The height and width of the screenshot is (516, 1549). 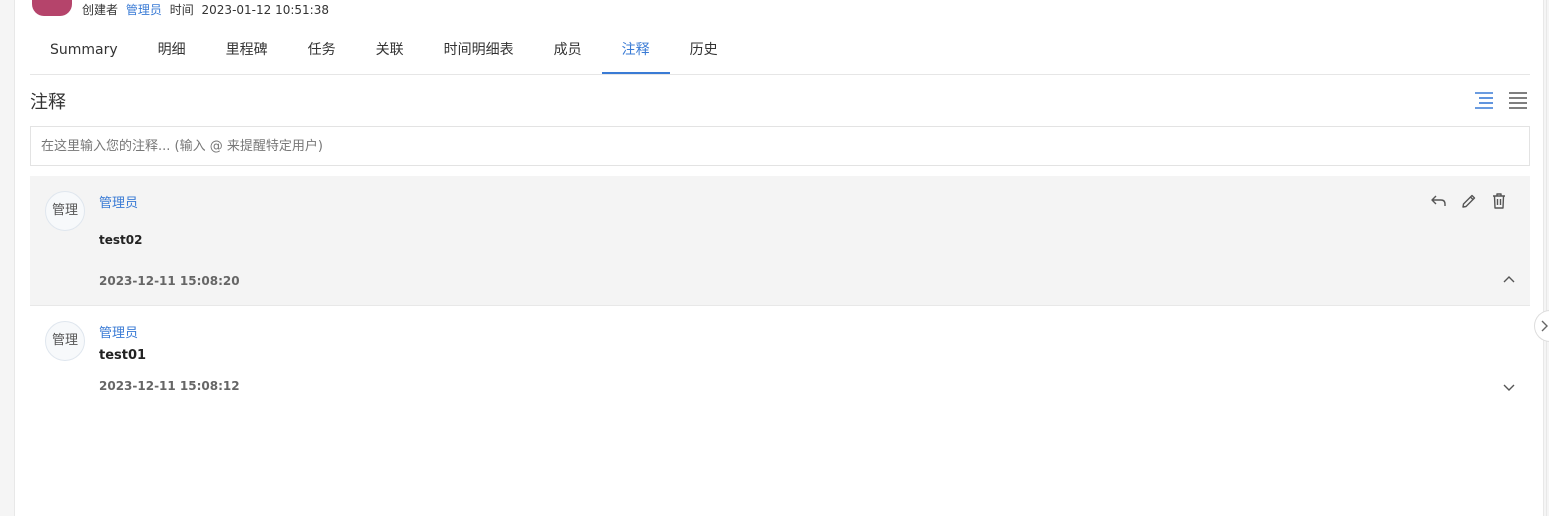 What do you see at coordinates (169, 386) in the screenshot?
I see `comment-timestamp: 2023-12-11 15:08:12` at bounding box center [169, 386].